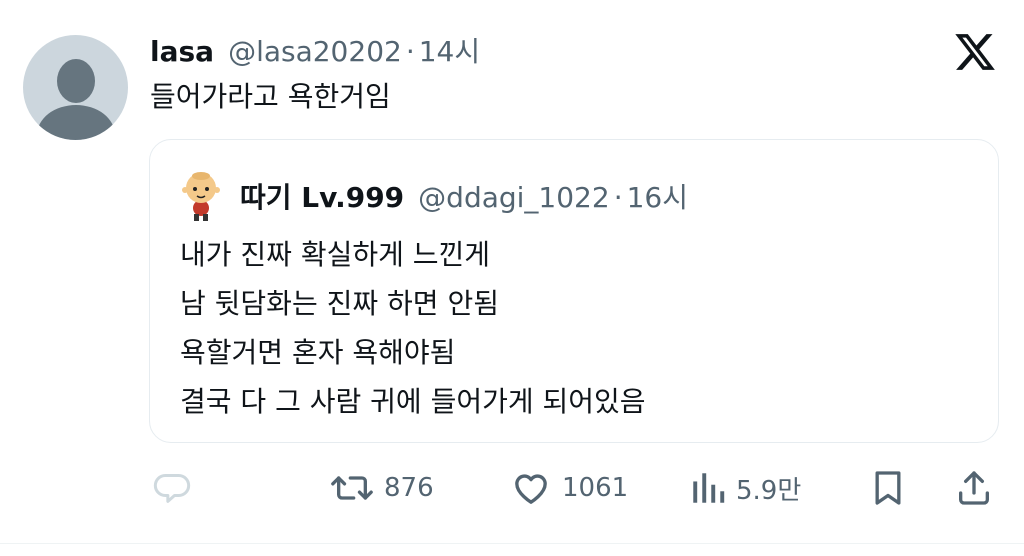  I want to click on quoted-text-line: 결국 다 그 사람 귀에 들어가게 되어있음, so click(413, 401).